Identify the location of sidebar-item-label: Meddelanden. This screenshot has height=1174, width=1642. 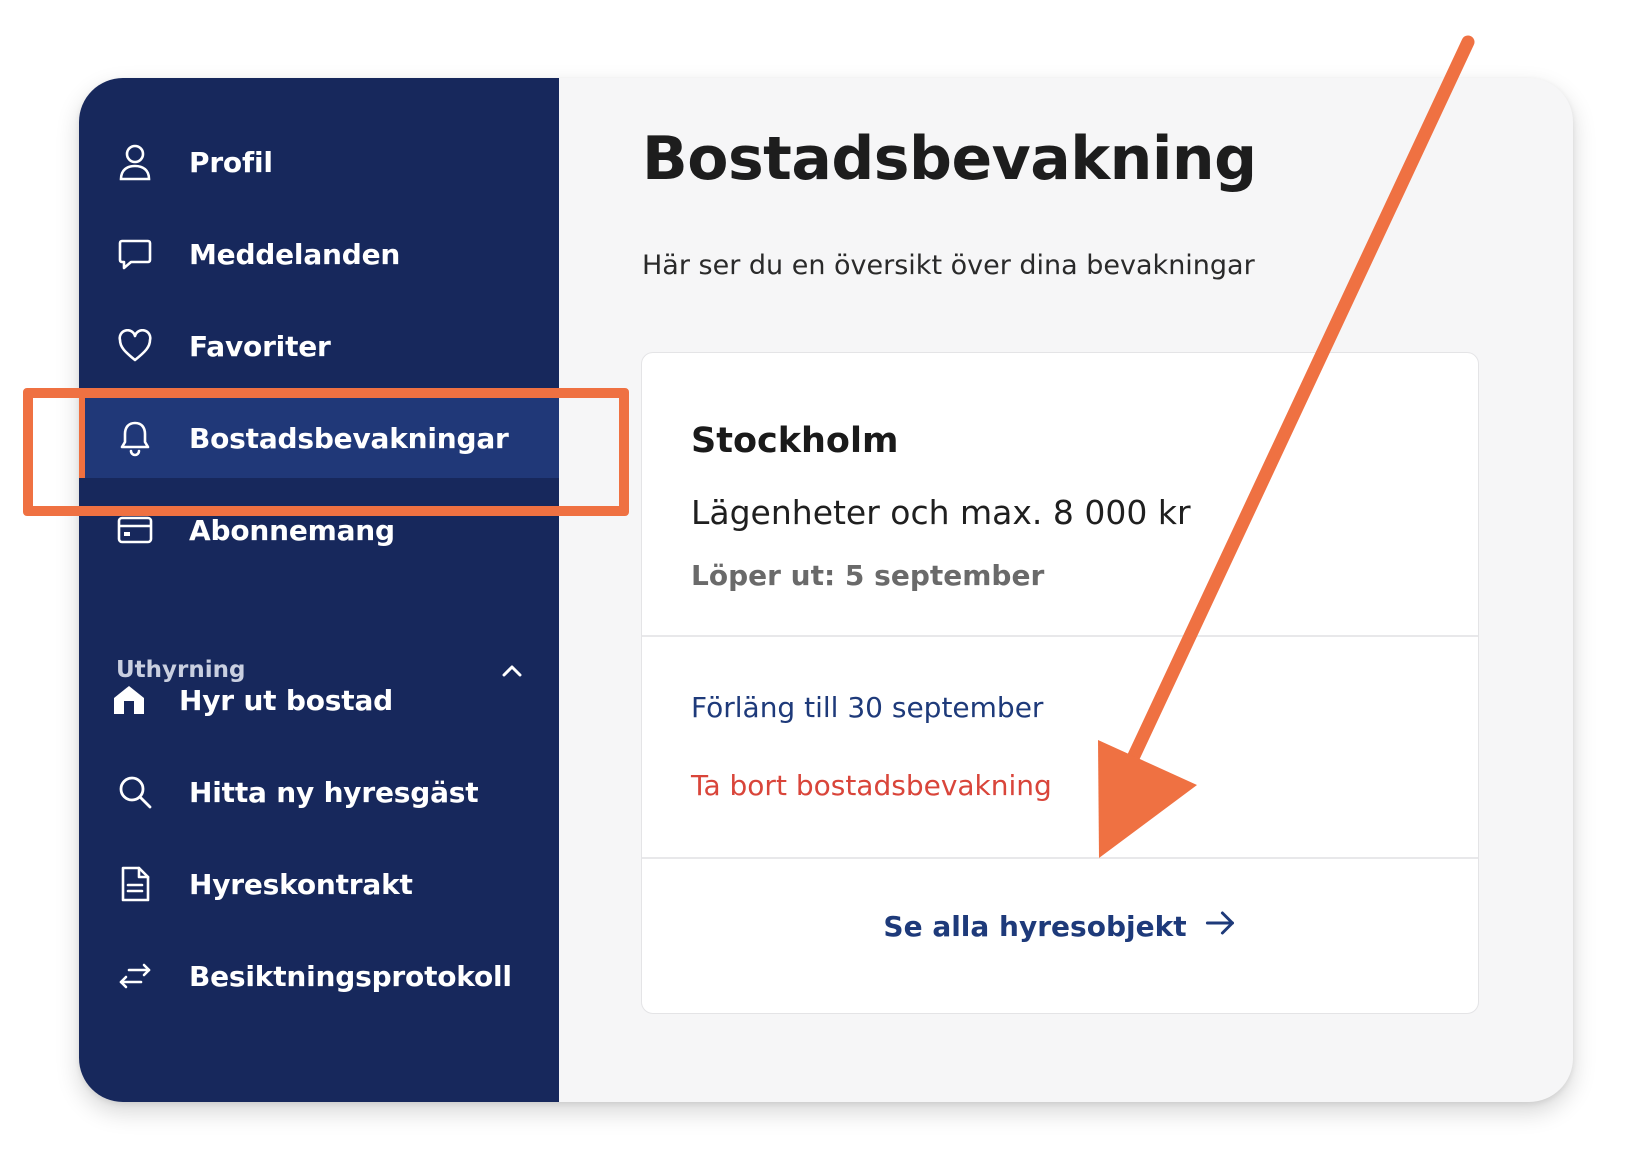
(295, 254).